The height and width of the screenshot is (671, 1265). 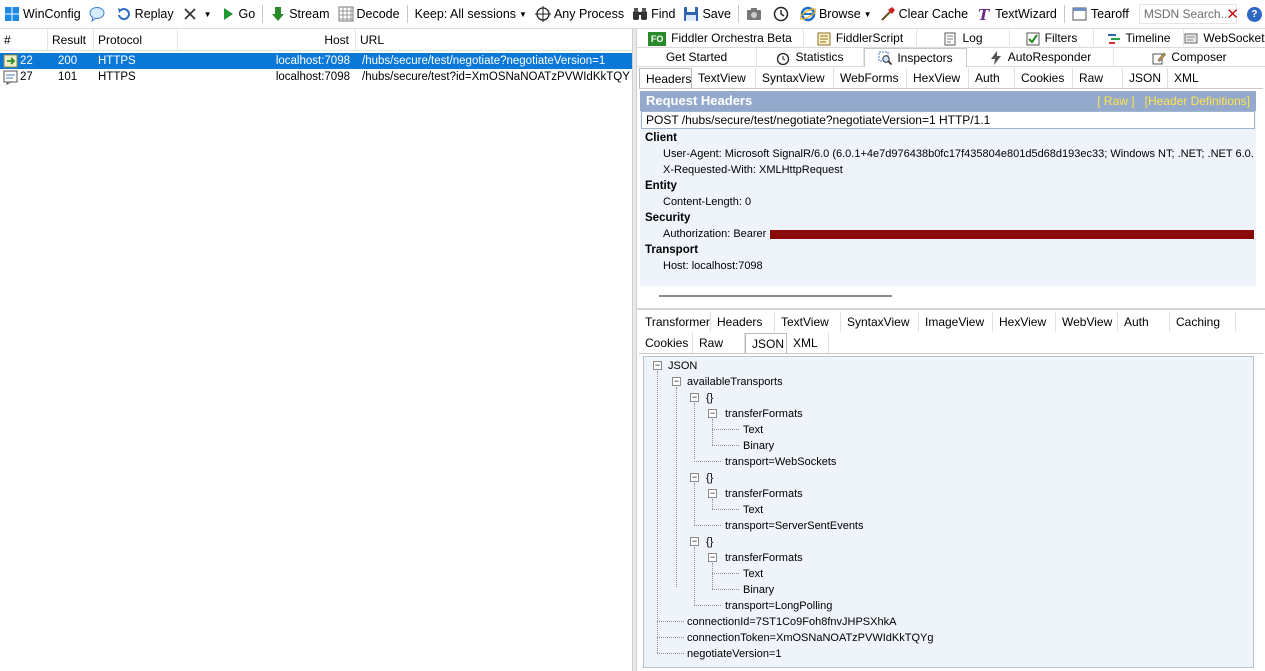 I want to click on tab-filters: Filters, so click(x=1052, y=38).